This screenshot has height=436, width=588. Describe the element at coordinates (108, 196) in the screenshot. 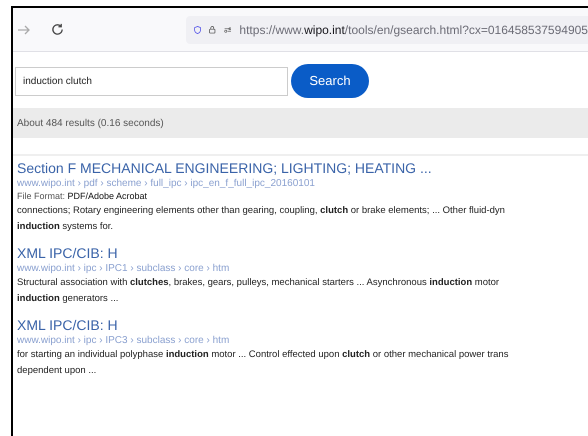

I see `file-format: PDF/Adobe Acrobat` at that location.